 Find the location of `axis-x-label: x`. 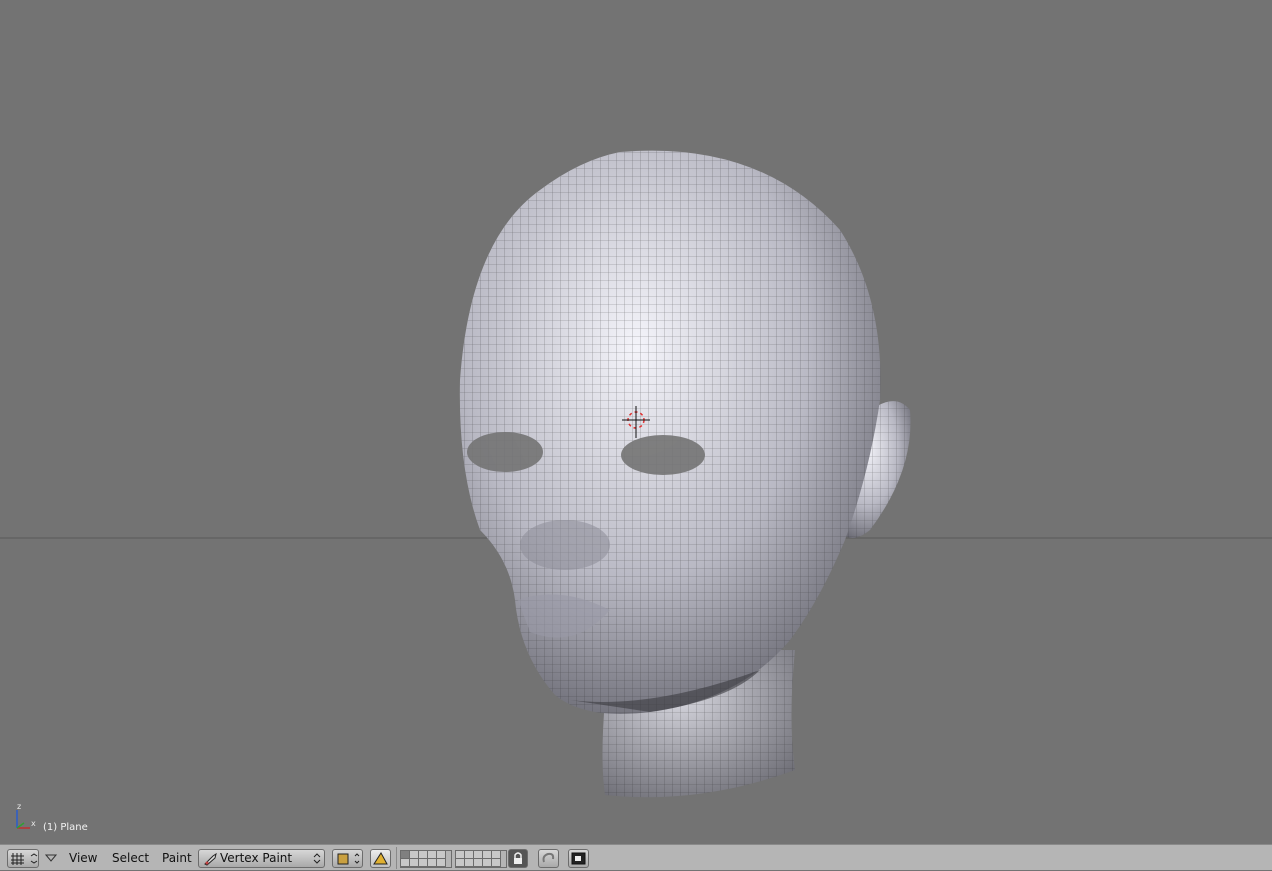

axis-x-label: x is located at coordinates (33, 823).